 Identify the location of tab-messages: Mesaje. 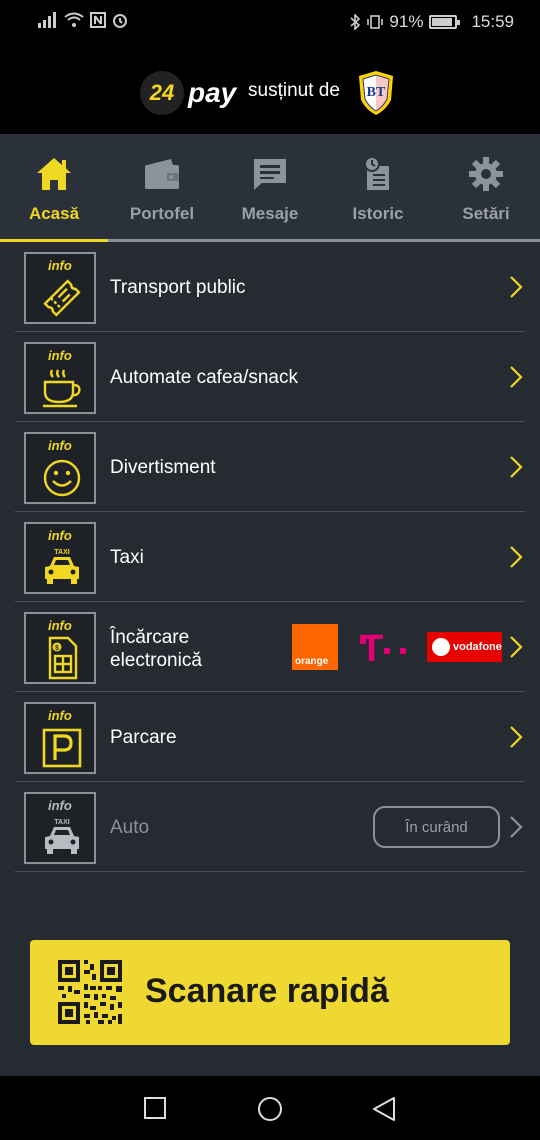
(270, 189).